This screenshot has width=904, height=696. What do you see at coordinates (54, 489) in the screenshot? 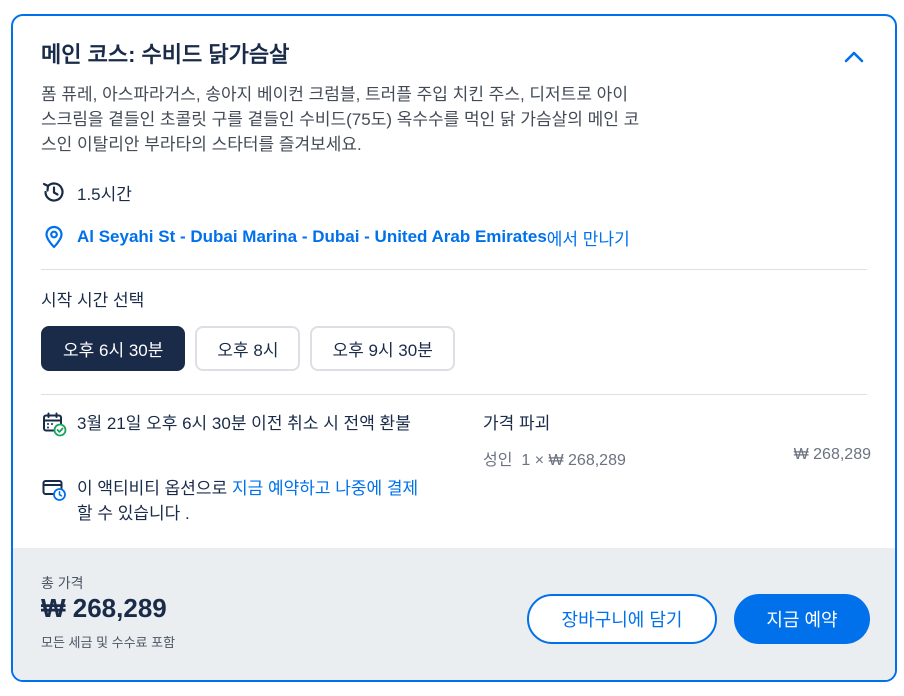
I see `card-clock-icon` at bounding box center [54, 489].